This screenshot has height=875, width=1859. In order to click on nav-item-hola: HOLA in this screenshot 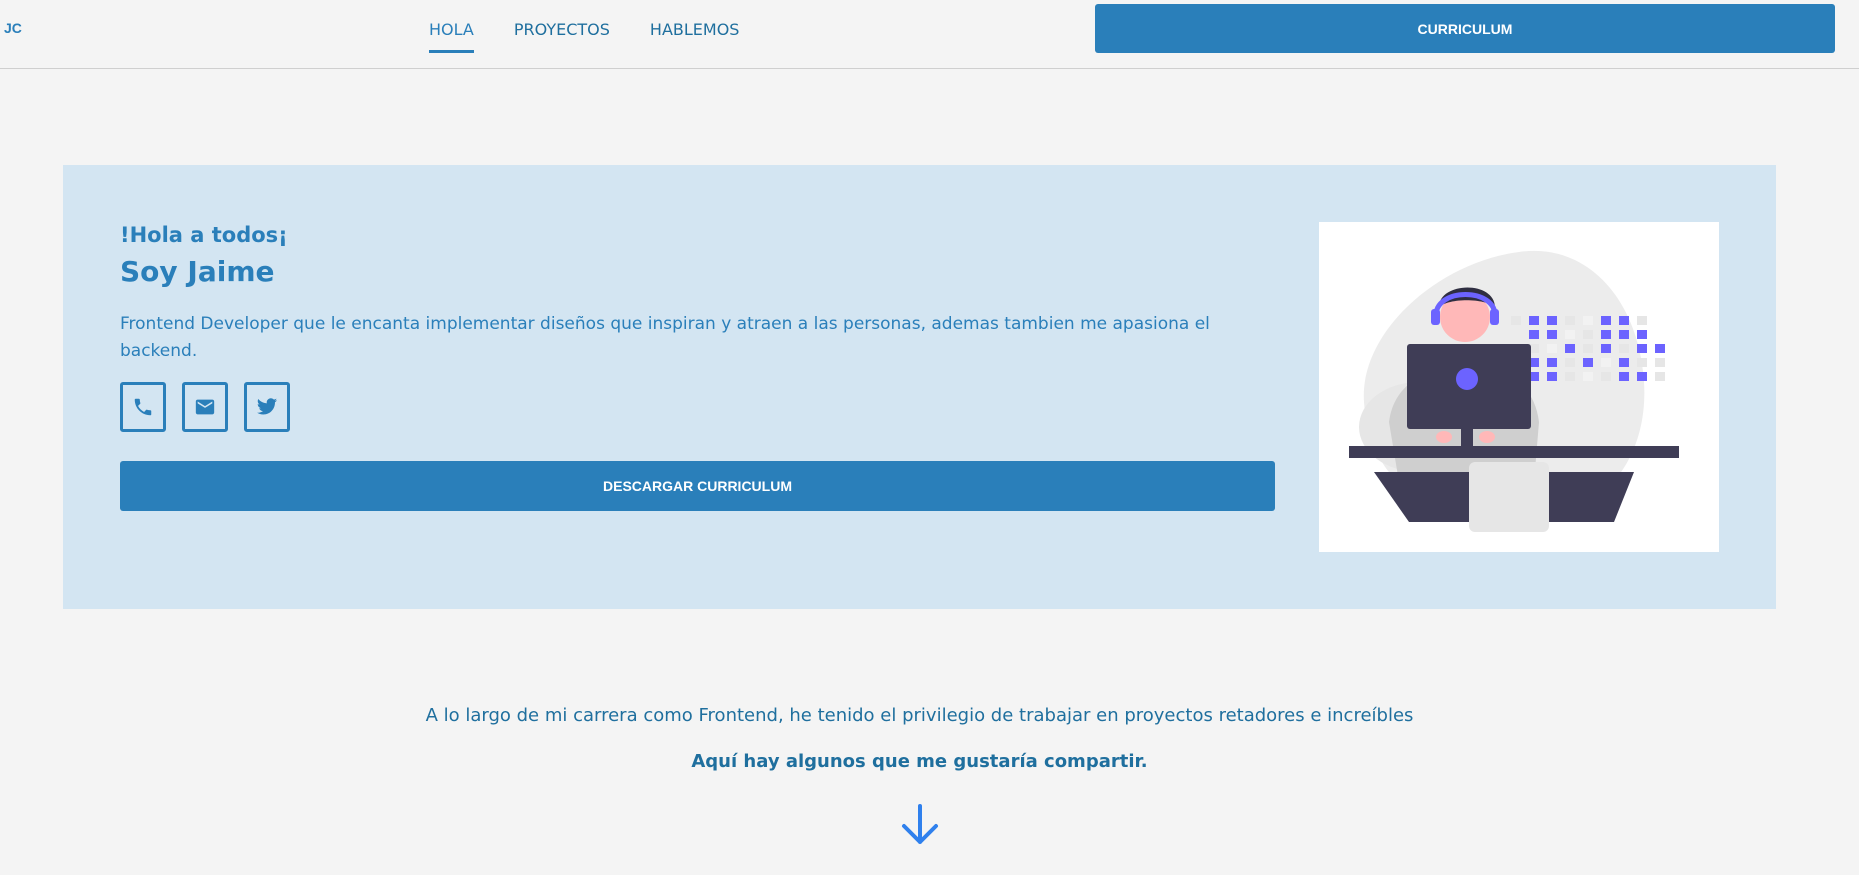, I will do `click(451, 30)`.